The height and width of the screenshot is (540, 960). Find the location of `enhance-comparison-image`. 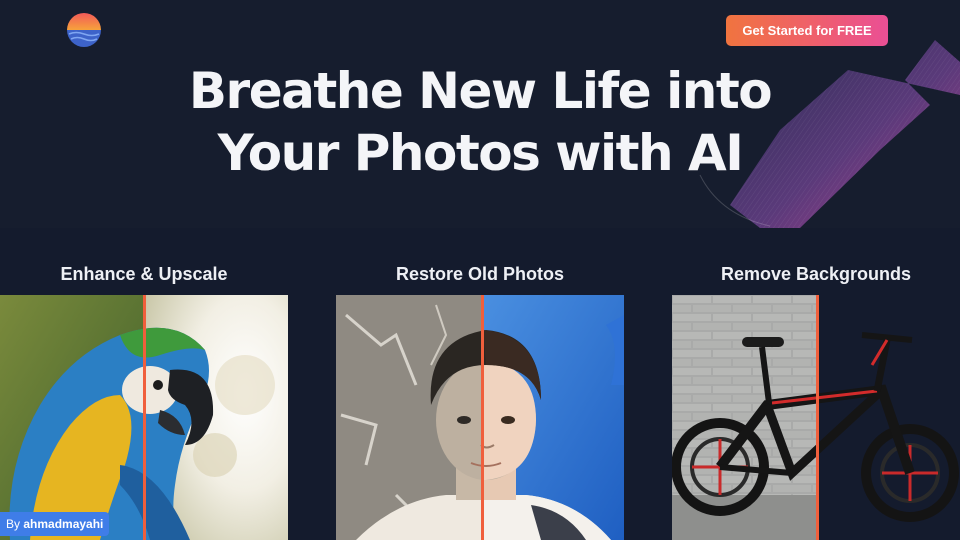

enhance-comparison-image is located at coordinates (144, 417).